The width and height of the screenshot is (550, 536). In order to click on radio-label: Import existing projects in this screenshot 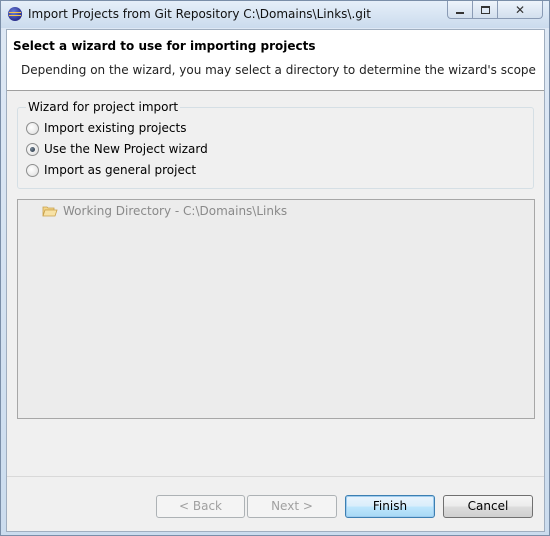, I will do `click(115, 128)`.